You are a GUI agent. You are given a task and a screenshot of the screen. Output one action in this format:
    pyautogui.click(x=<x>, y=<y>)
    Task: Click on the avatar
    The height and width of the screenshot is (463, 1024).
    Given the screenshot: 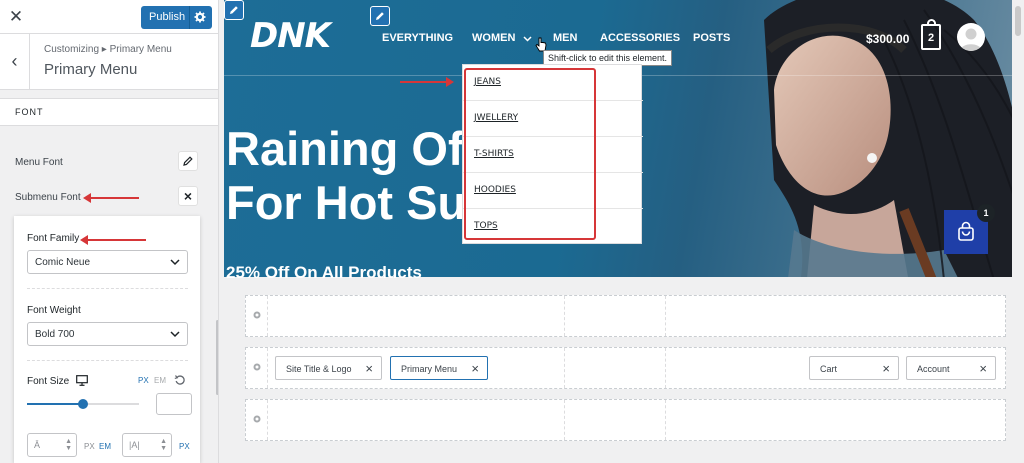 What is the action you would take?
    pyautogui.click(x=971, y=37)
    